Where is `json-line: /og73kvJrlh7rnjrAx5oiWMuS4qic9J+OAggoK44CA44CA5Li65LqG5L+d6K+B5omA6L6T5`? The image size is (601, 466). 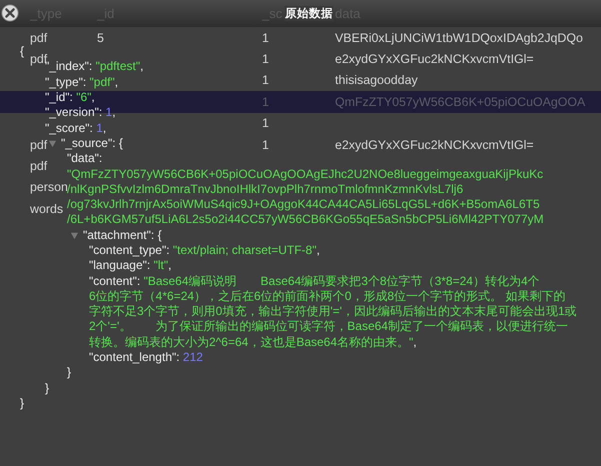 json-line: /og73kvJrlh7rnjrAx5oiWMuS4qic9J+OAggoK44CA44CA5Li65LqG5L+d6K+B5omA6L6T5 is located at coordinates (303, 204).